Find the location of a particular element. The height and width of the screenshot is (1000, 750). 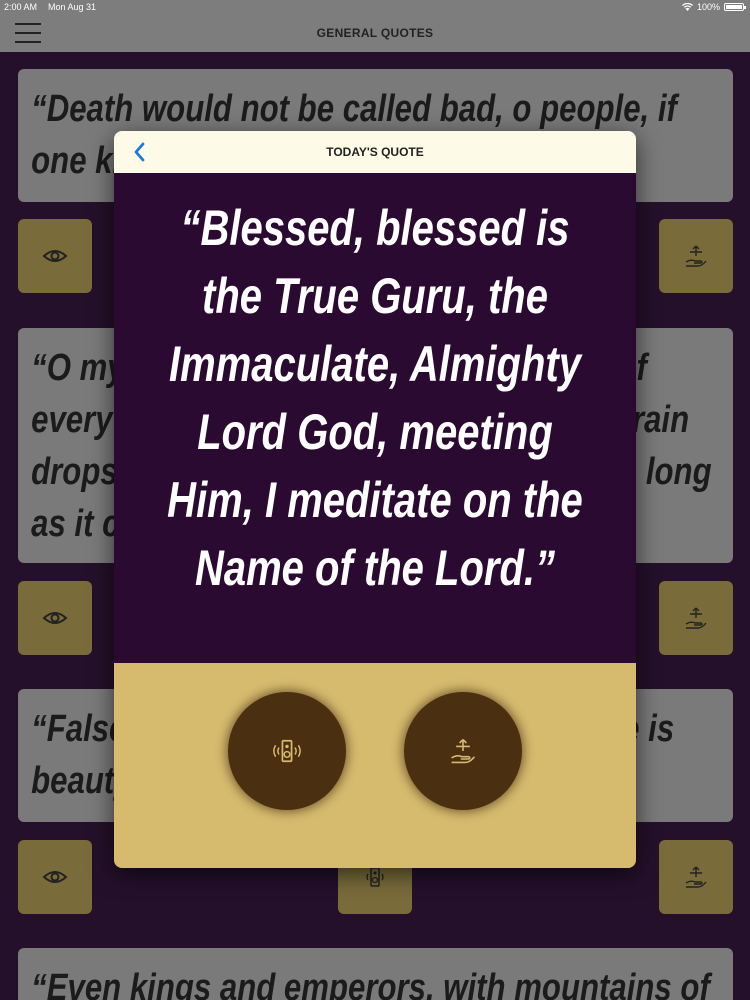

status-bar: 2:00 AM Mon Aug 31 100% is located at coordinates (375, 7).